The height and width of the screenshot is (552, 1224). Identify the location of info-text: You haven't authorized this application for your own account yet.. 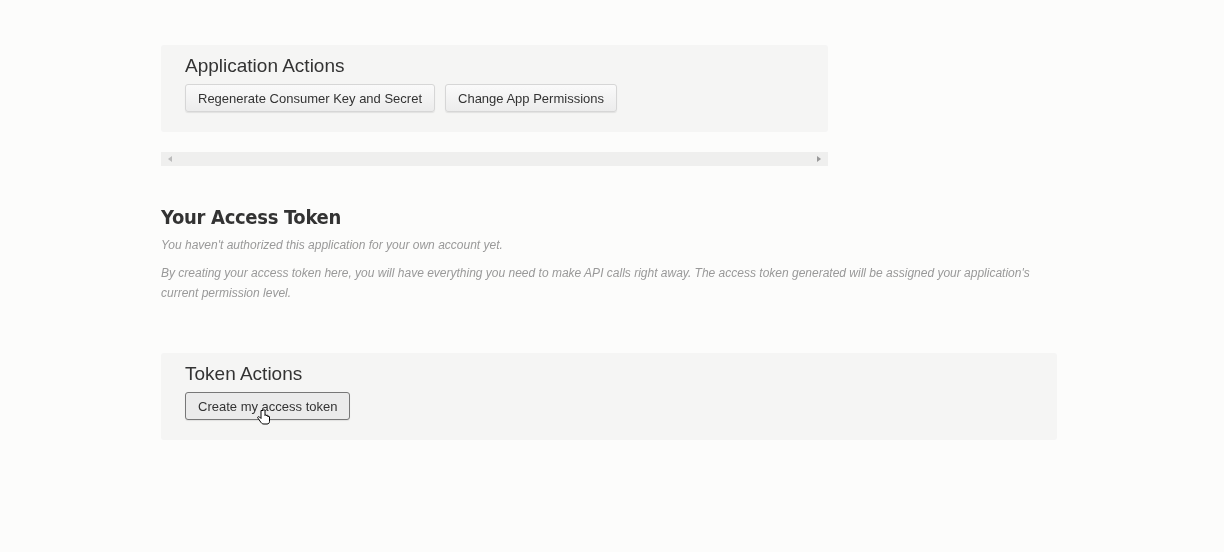
(332, 245).